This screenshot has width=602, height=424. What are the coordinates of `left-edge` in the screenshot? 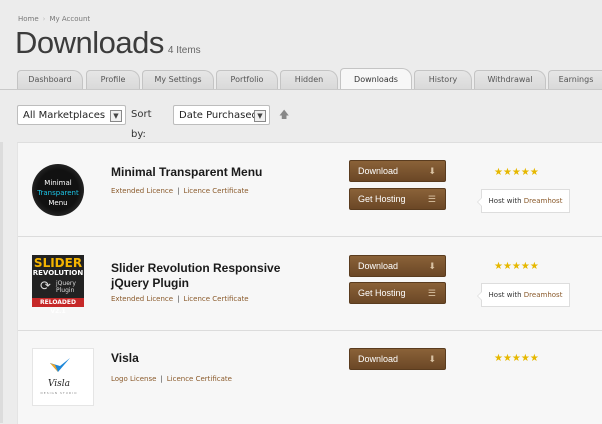 It's located at (1, 282).